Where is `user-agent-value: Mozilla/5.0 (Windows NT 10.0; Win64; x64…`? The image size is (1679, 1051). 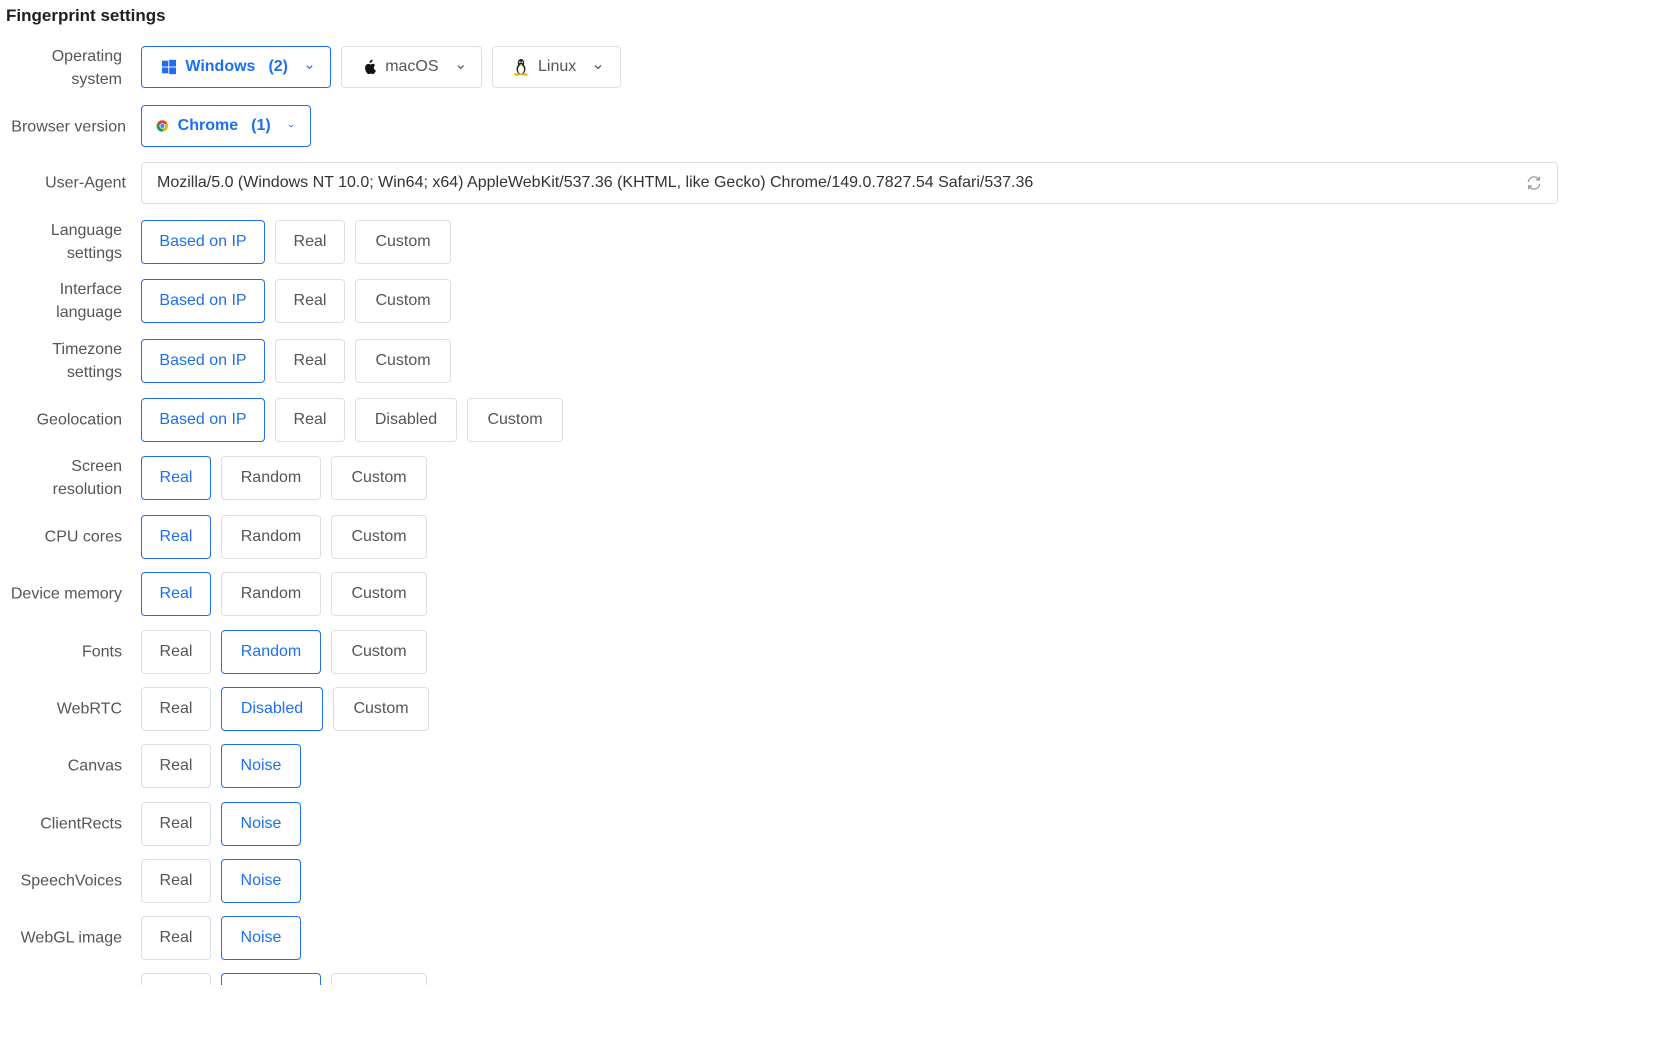 user-agent-value: Mozilla/5.0 (Windows NT 10.0; Win64; x64… is located at coordinates (595, 182).